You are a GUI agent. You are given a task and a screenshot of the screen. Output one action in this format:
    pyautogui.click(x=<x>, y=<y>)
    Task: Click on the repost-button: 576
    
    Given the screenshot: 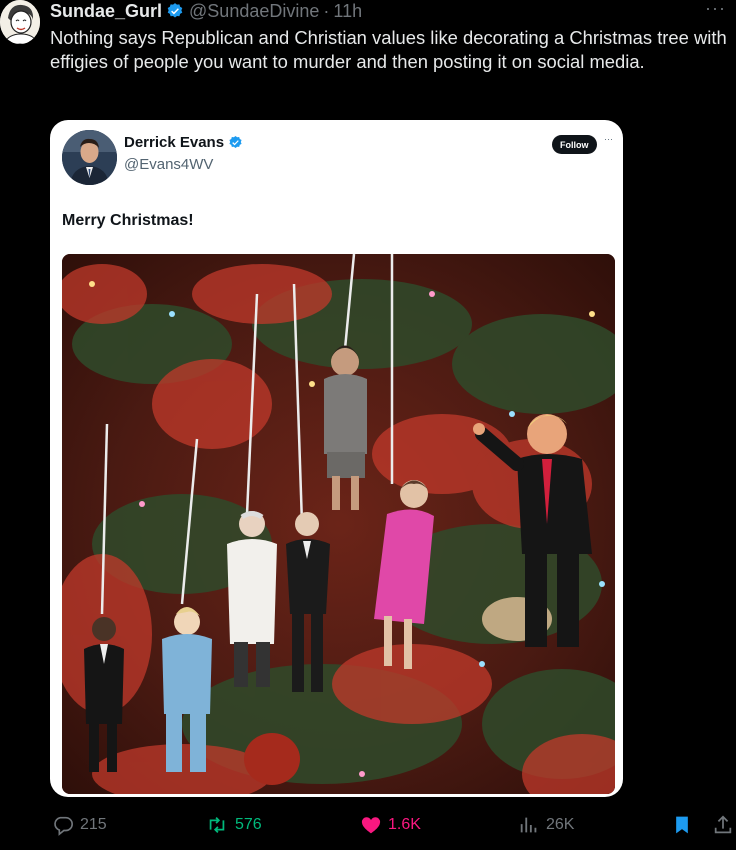 What is the action you would take?
    pyautogui.click(x=233, y=825)
    